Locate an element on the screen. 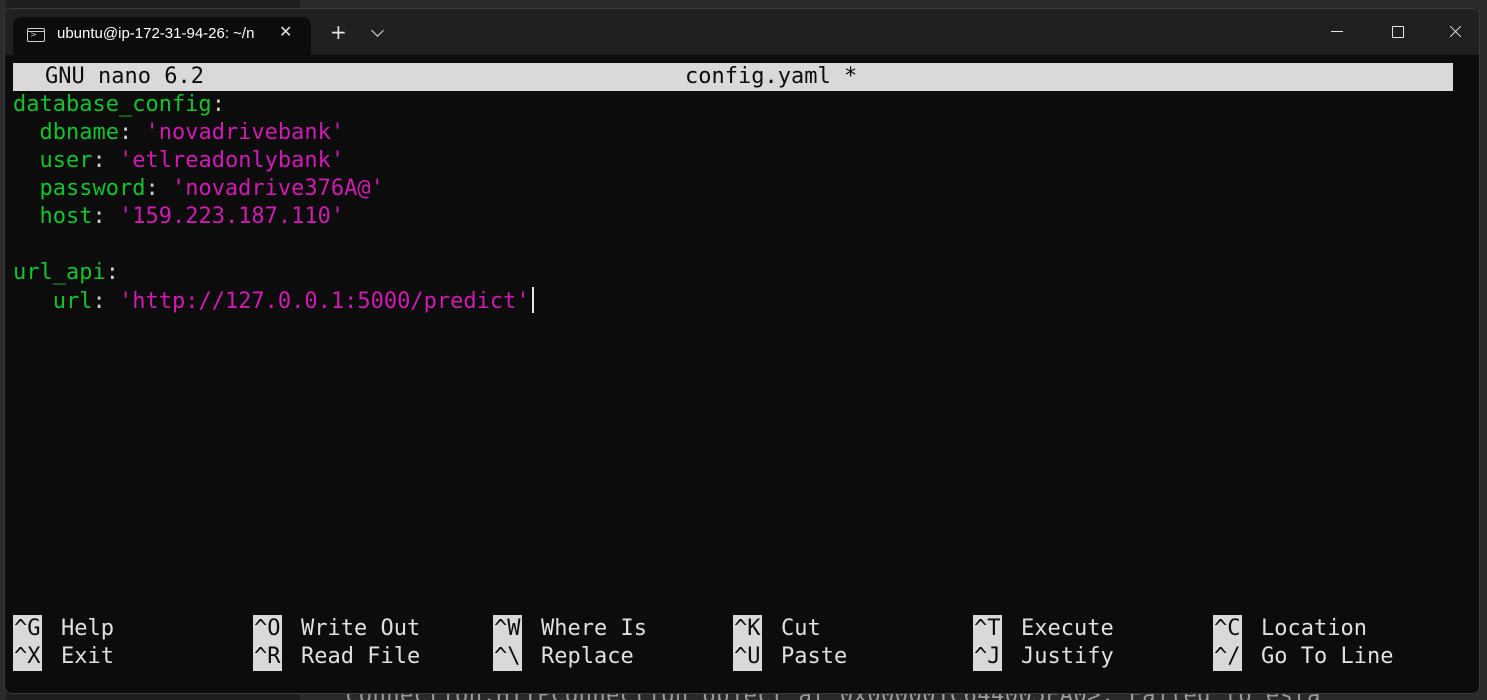 This screenshot has height=700, width=1487. yaml-key: url is located at coordinates (53, 301).